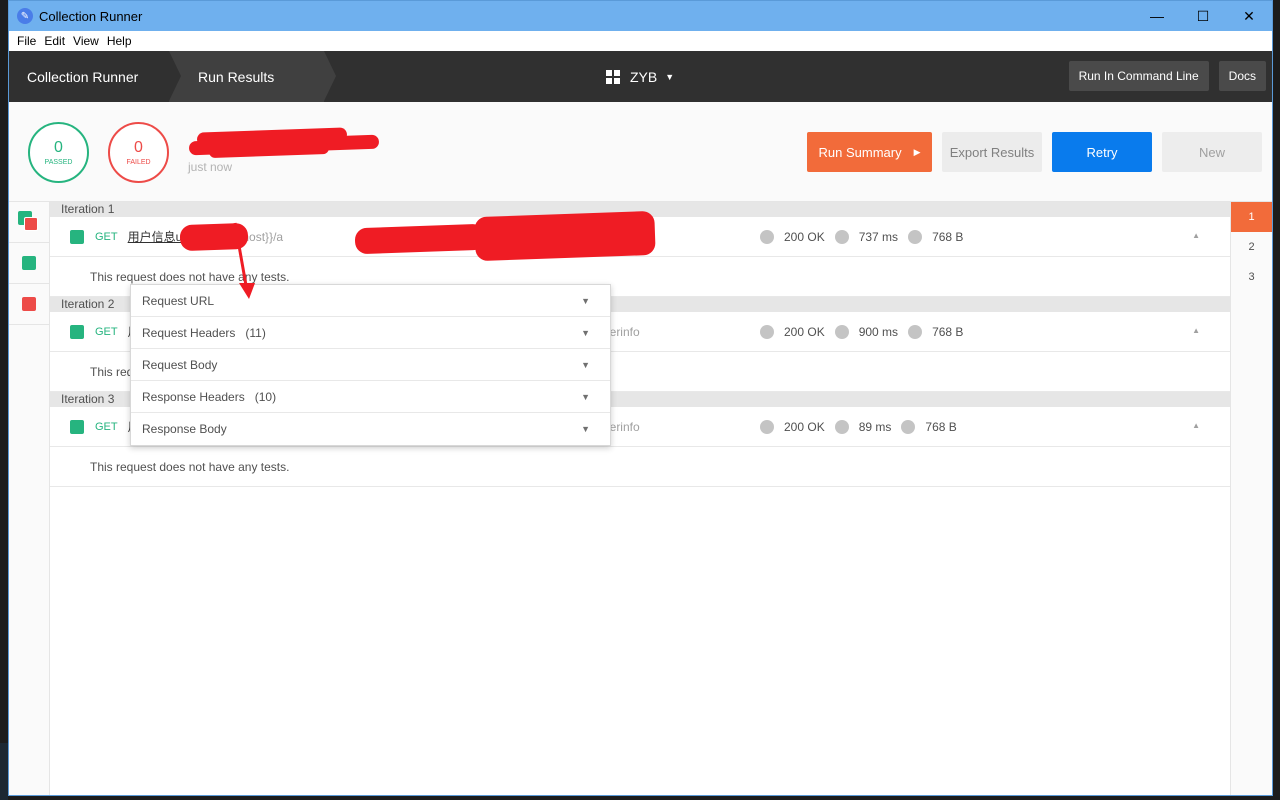 Image resolution: width=1280 pixels, height=800 pixels. I want to click on window-title: Collection Runner, so click(91, 16).